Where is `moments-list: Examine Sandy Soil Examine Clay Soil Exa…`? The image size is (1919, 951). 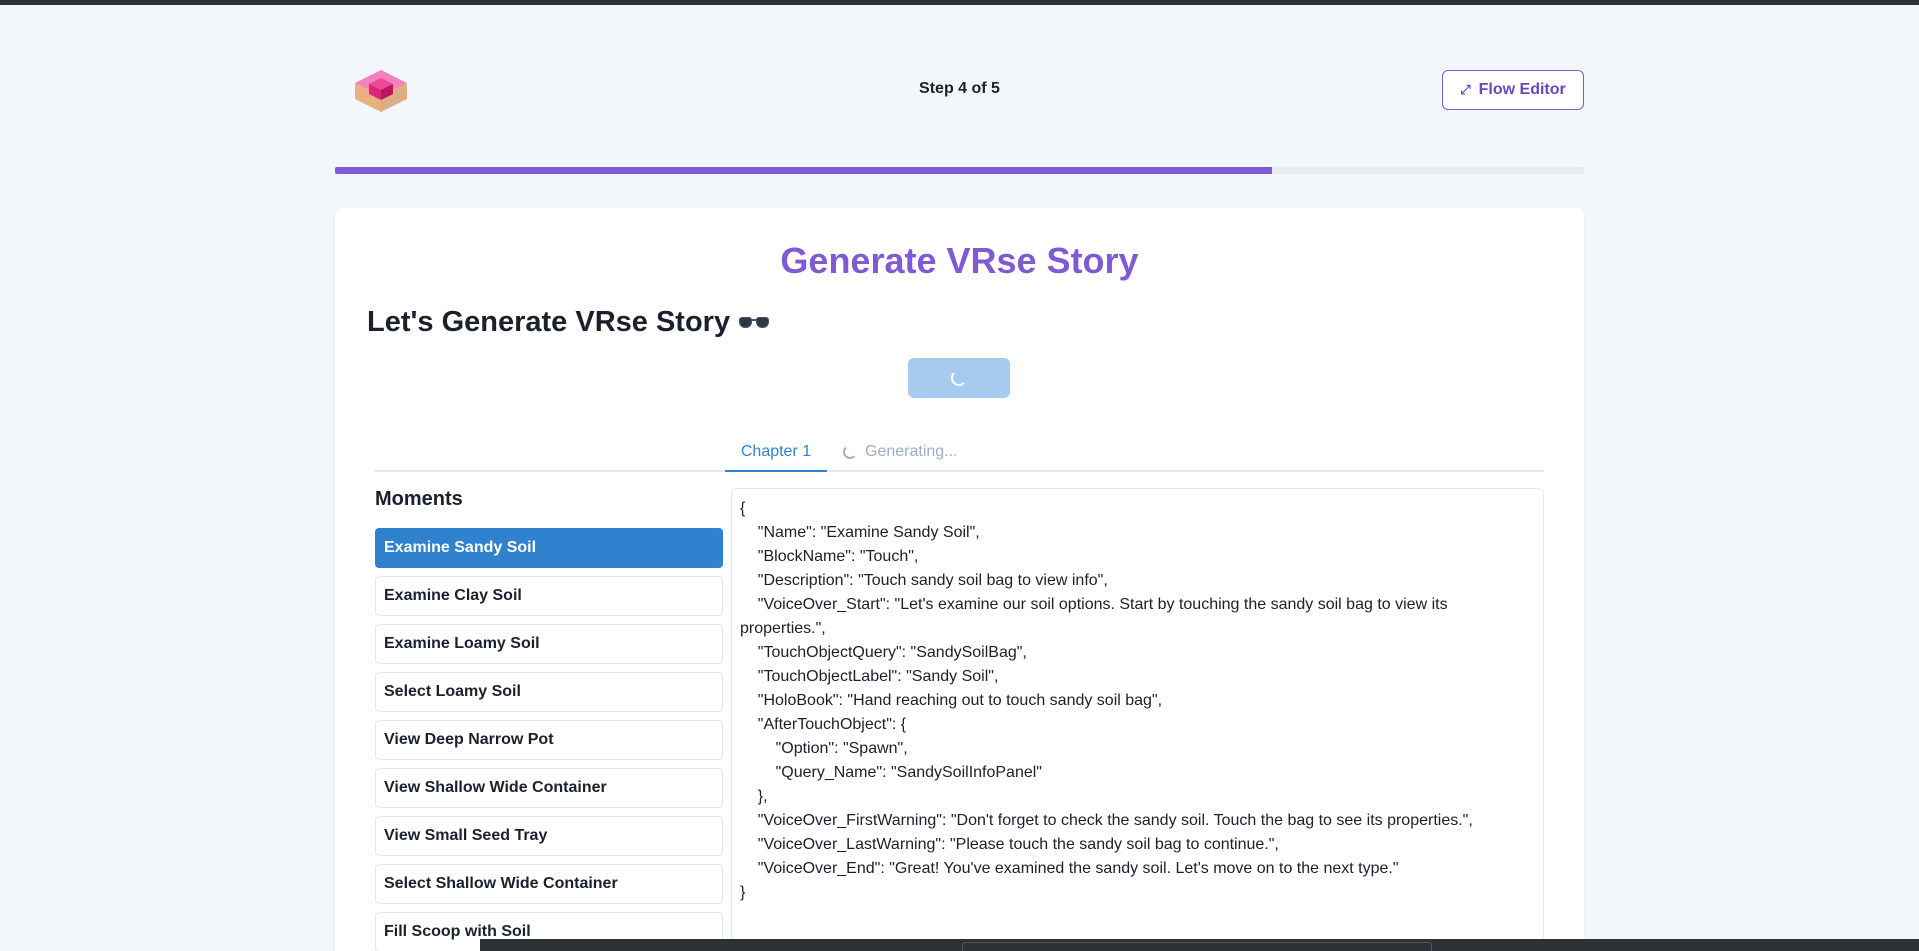 moments-list: Examine Sandy Soil Examine Clay Soil Exa… is located at coordinates (549, 739).